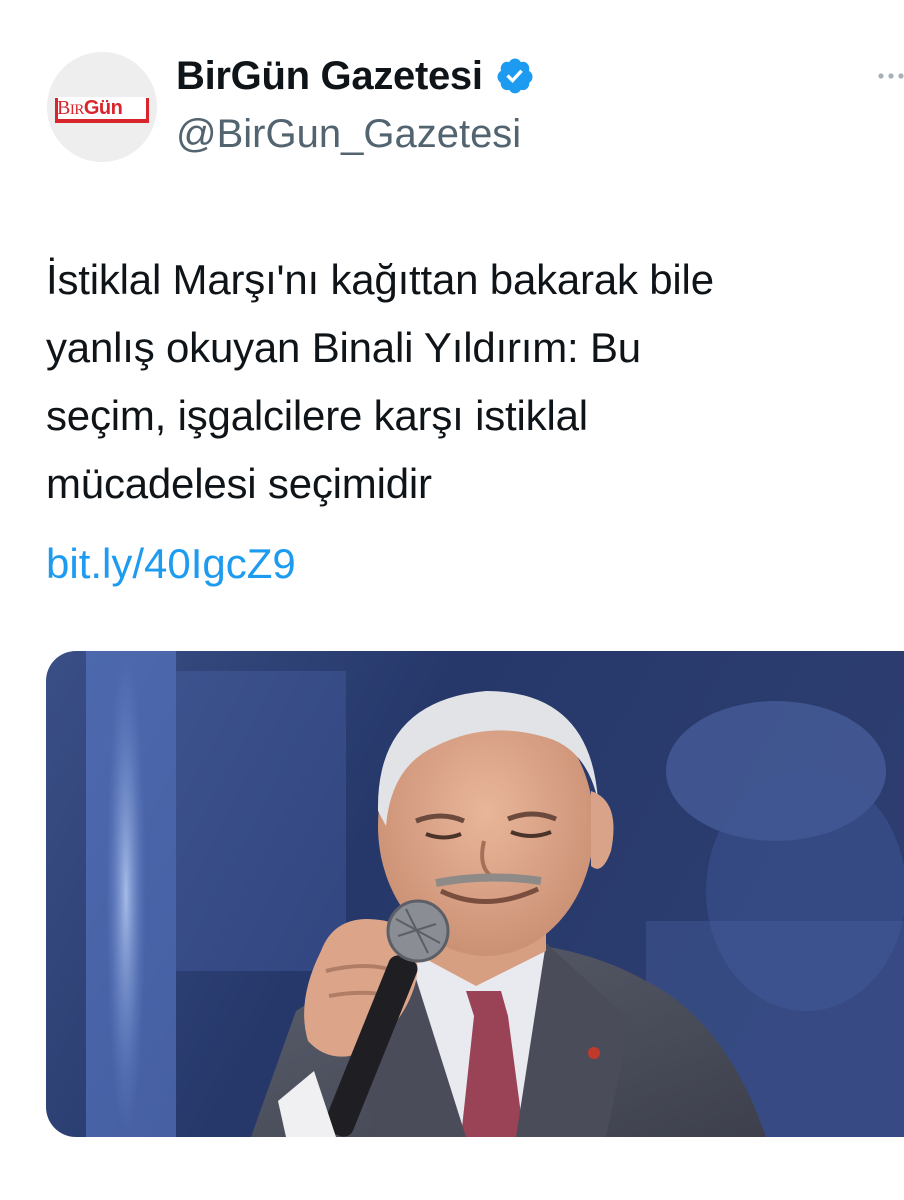  What do you see at coordinates (89, 108) in the screenshot?
I see `svg-text: BIRGün` at bounding box center [89, 108].